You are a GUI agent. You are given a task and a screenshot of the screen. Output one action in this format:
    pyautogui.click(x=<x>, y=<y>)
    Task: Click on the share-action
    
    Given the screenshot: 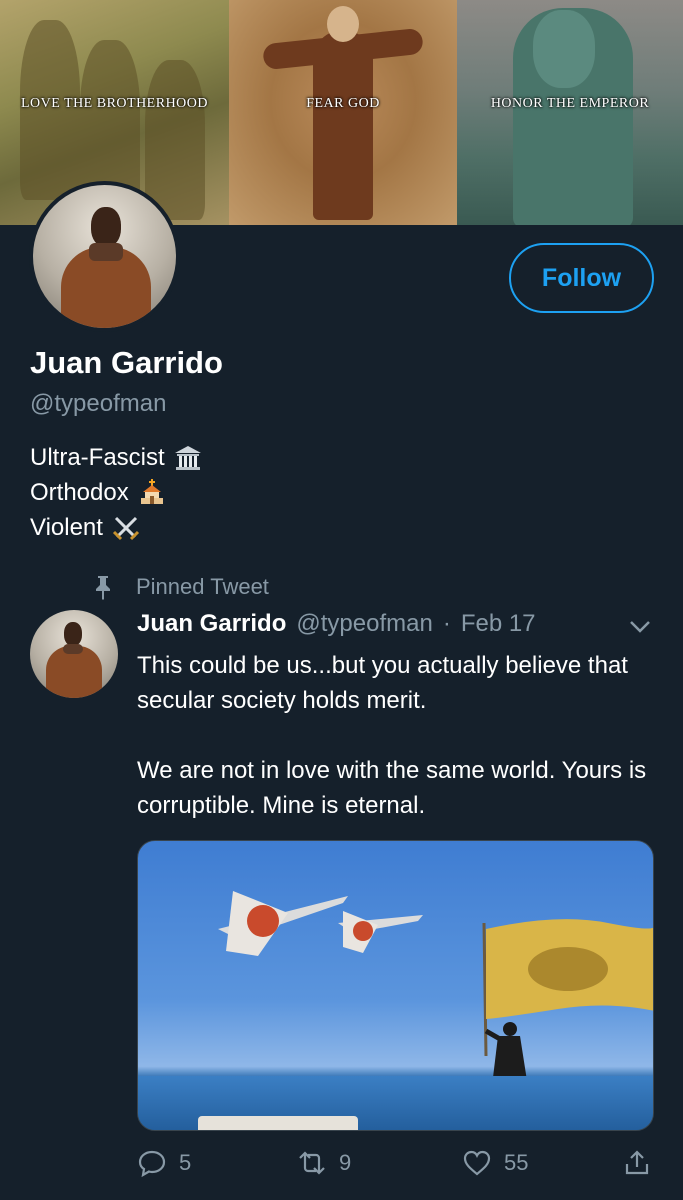 What is the action you would take?
    pyautogui.click(x=637, y=1163)
    